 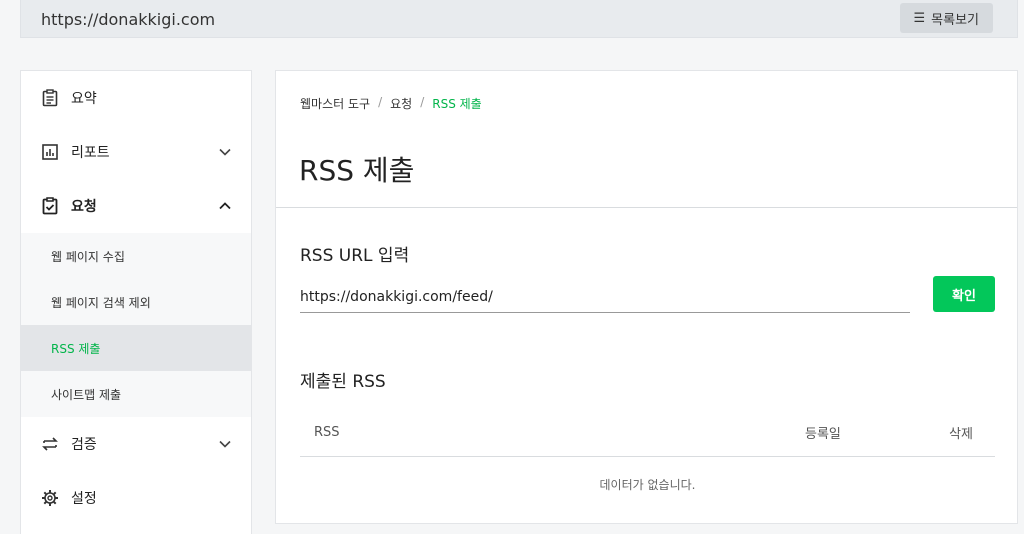 I want to click on list-button-label: 목록보기, so click(x=955, y=20).